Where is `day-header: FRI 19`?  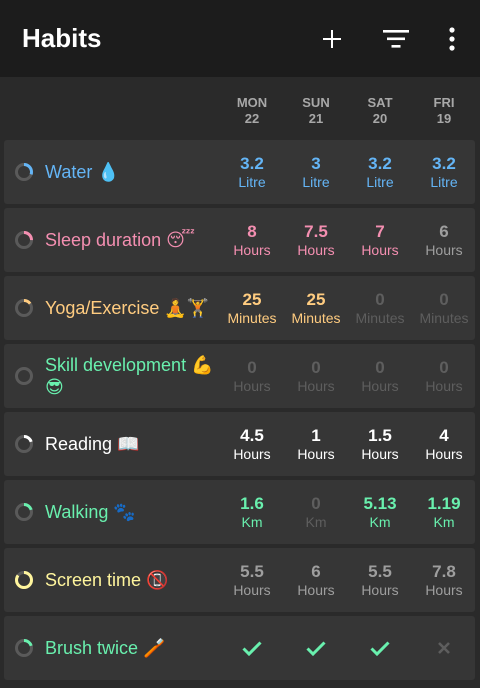 day-header: FRI 19 is located at coordinates (444, 111).